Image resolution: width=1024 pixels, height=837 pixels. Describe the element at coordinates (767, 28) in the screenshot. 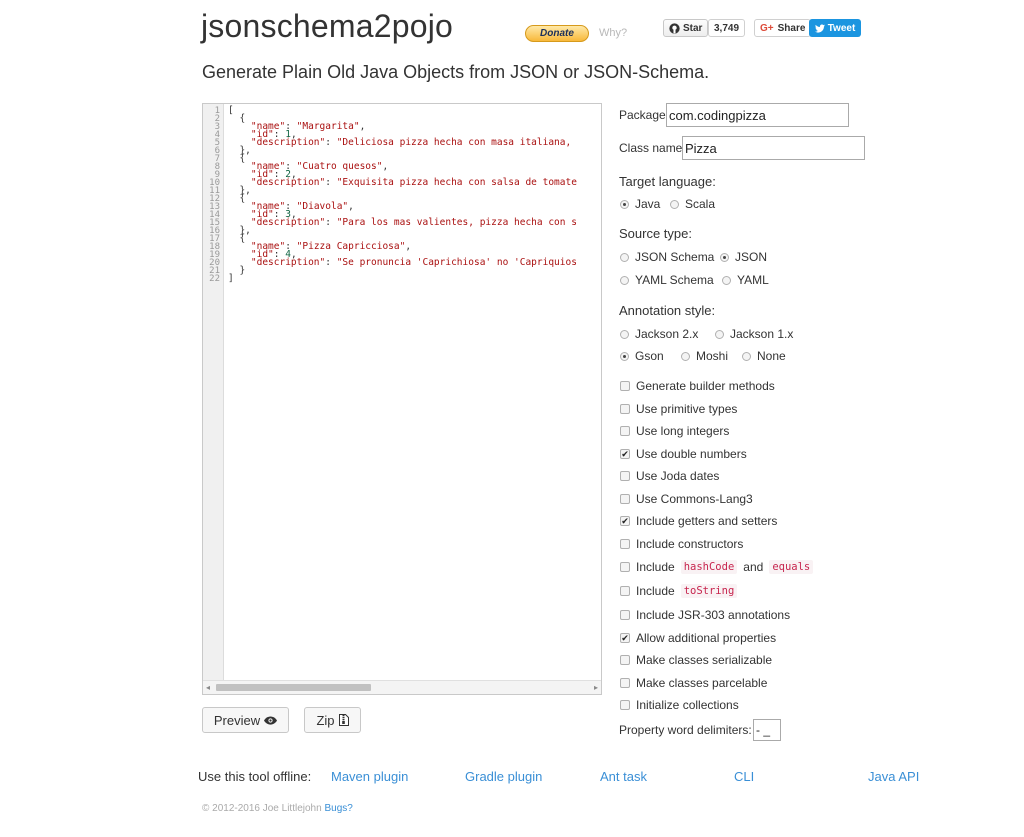

I see `google-plus-icon: G+` at that location.